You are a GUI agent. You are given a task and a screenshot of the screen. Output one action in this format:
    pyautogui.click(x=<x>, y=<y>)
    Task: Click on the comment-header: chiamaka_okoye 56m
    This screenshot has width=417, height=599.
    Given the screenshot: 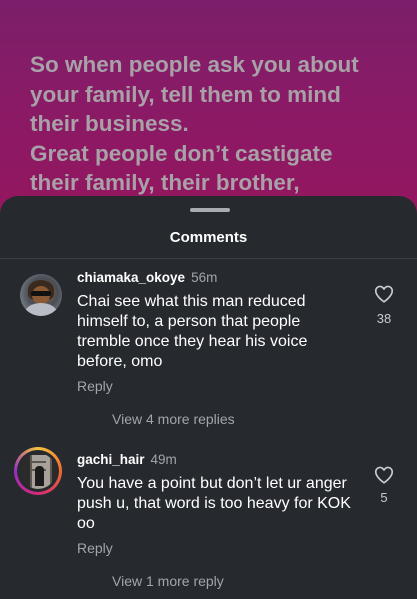 What is the action you would take?
    pyautogui.click(x=147, y=277)
    